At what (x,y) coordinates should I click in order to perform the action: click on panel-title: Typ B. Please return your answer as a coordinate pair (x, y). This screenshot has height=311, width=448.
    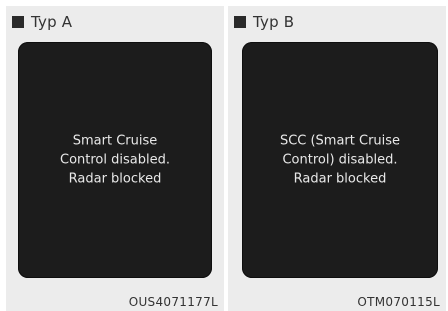
    Looking at the image, I should click on (274, 22).